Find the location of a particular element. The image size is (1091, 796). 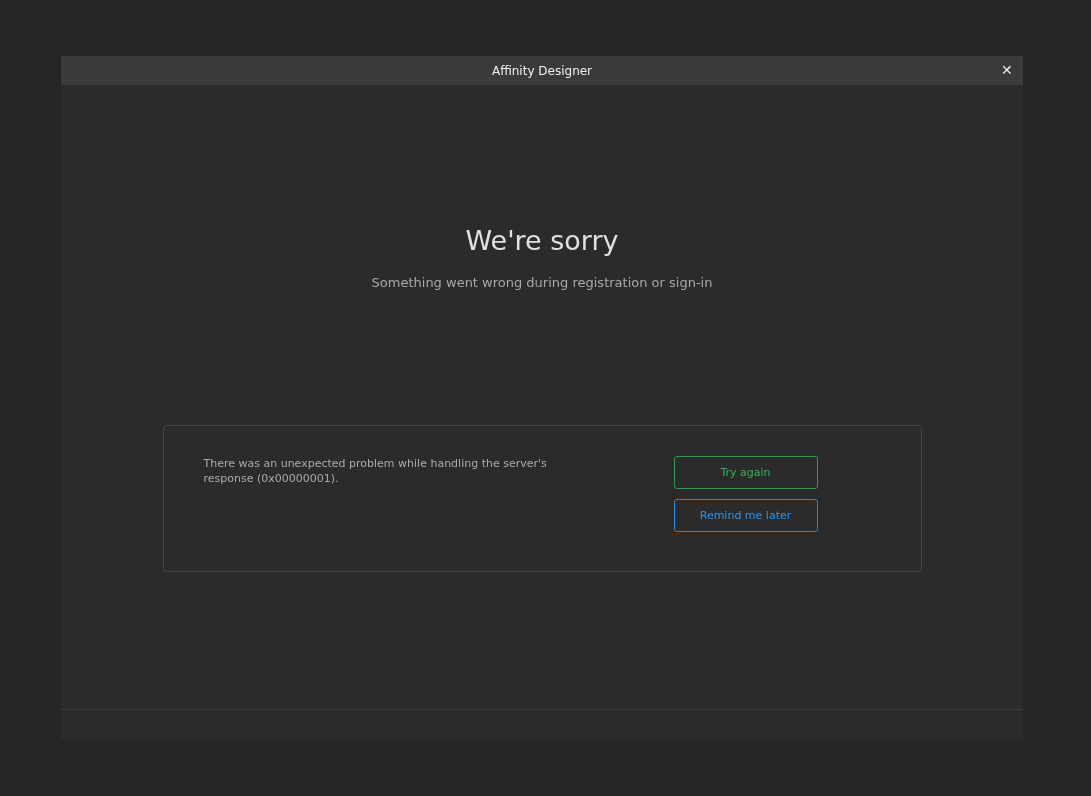

error-message: There was an unexpected problem while handling the server's response (0x00000001). is located at coordinates (375, 471).